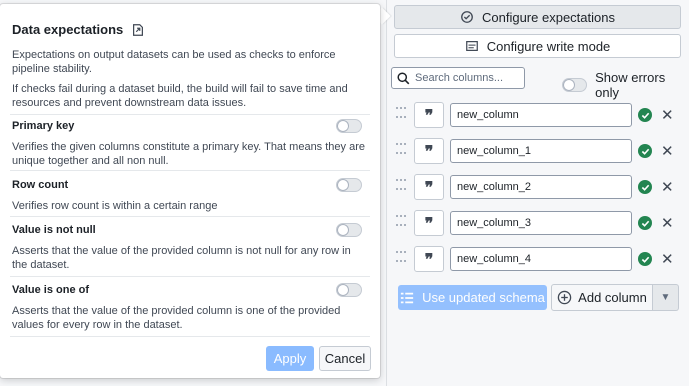 This screenshot has width=689, height=386. What do you see at coordinates (51, 290) in the screenshot?
I see `expectation-name: Value is one of` at bounding box center [51, 290].